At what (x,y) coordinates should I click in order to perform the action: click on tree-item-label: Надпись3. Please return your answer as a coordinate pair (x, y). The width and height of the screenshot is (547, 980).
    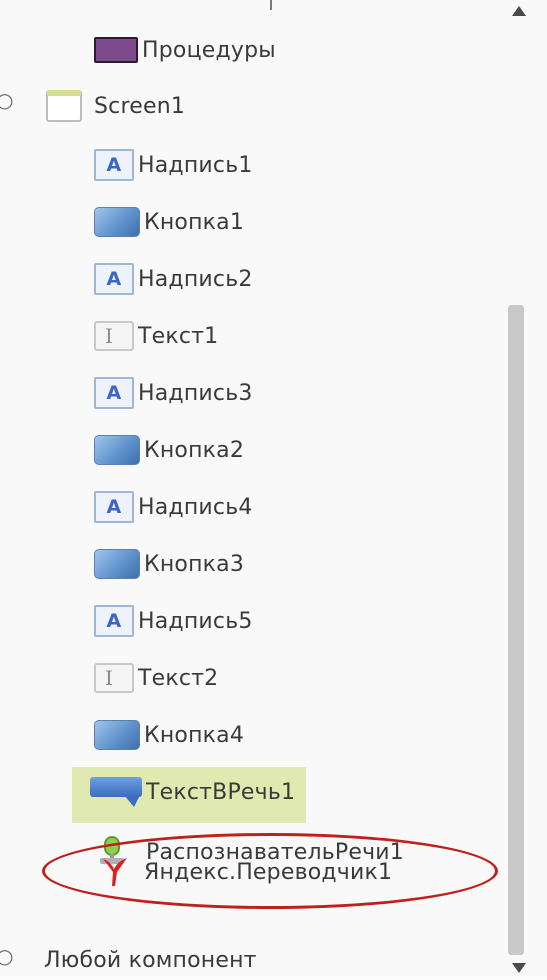
    Looking at the image, I should click on (195, 393).